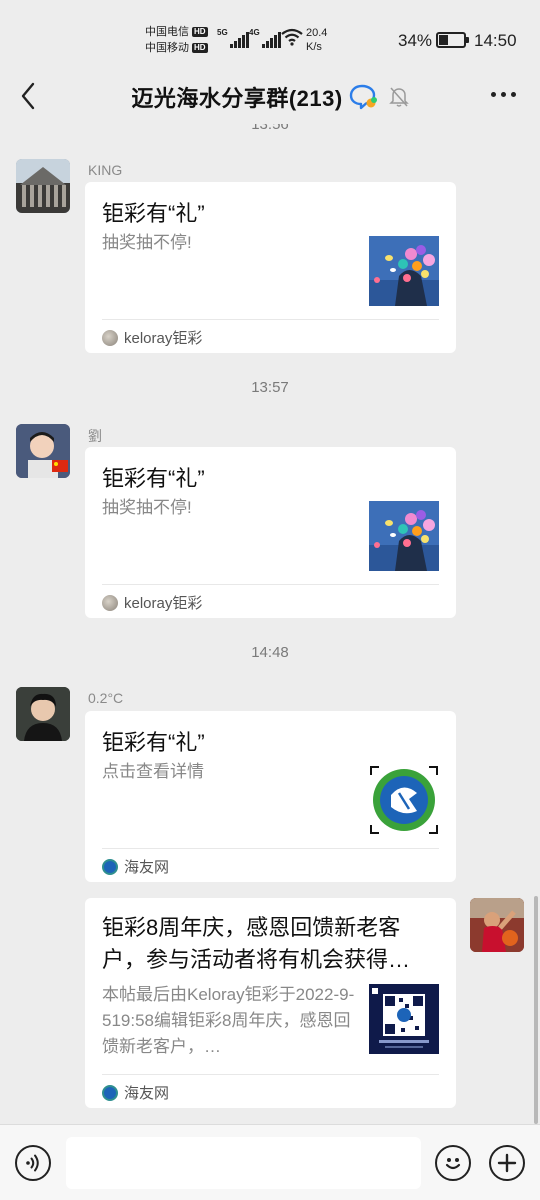 The image size is (540, 1200). Describe the element at coordinates (415, 40) in the screenshot. I see `battery-percent: 34%` at that location.